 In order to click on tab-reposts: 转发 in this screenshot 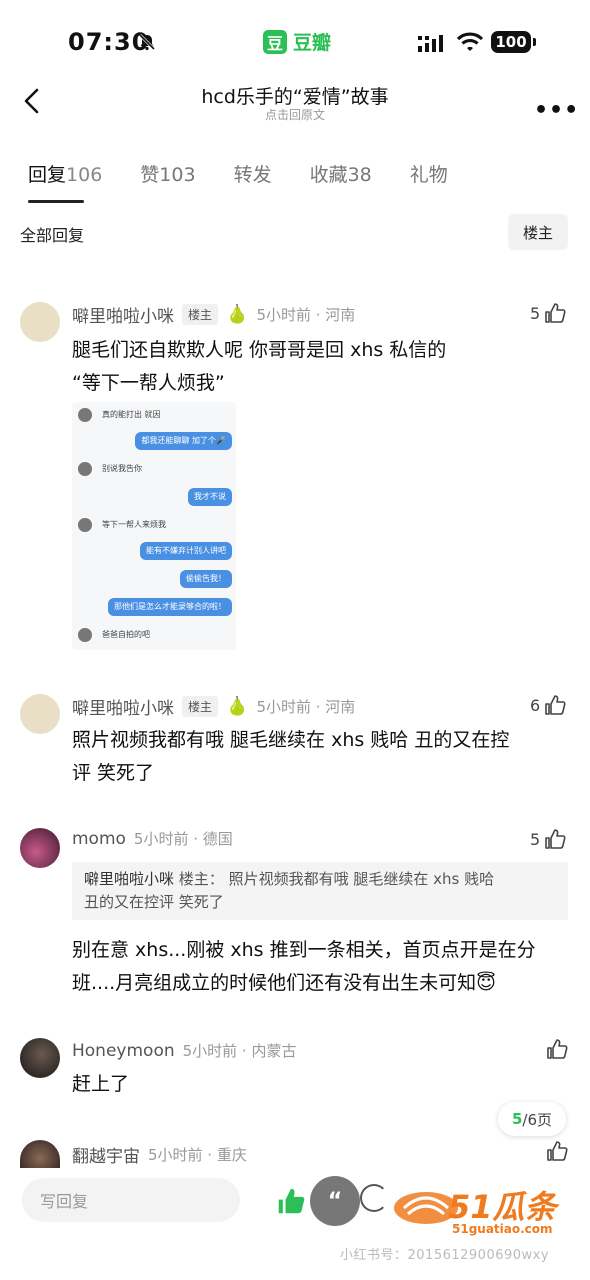, I will do `click(253, 173)`.